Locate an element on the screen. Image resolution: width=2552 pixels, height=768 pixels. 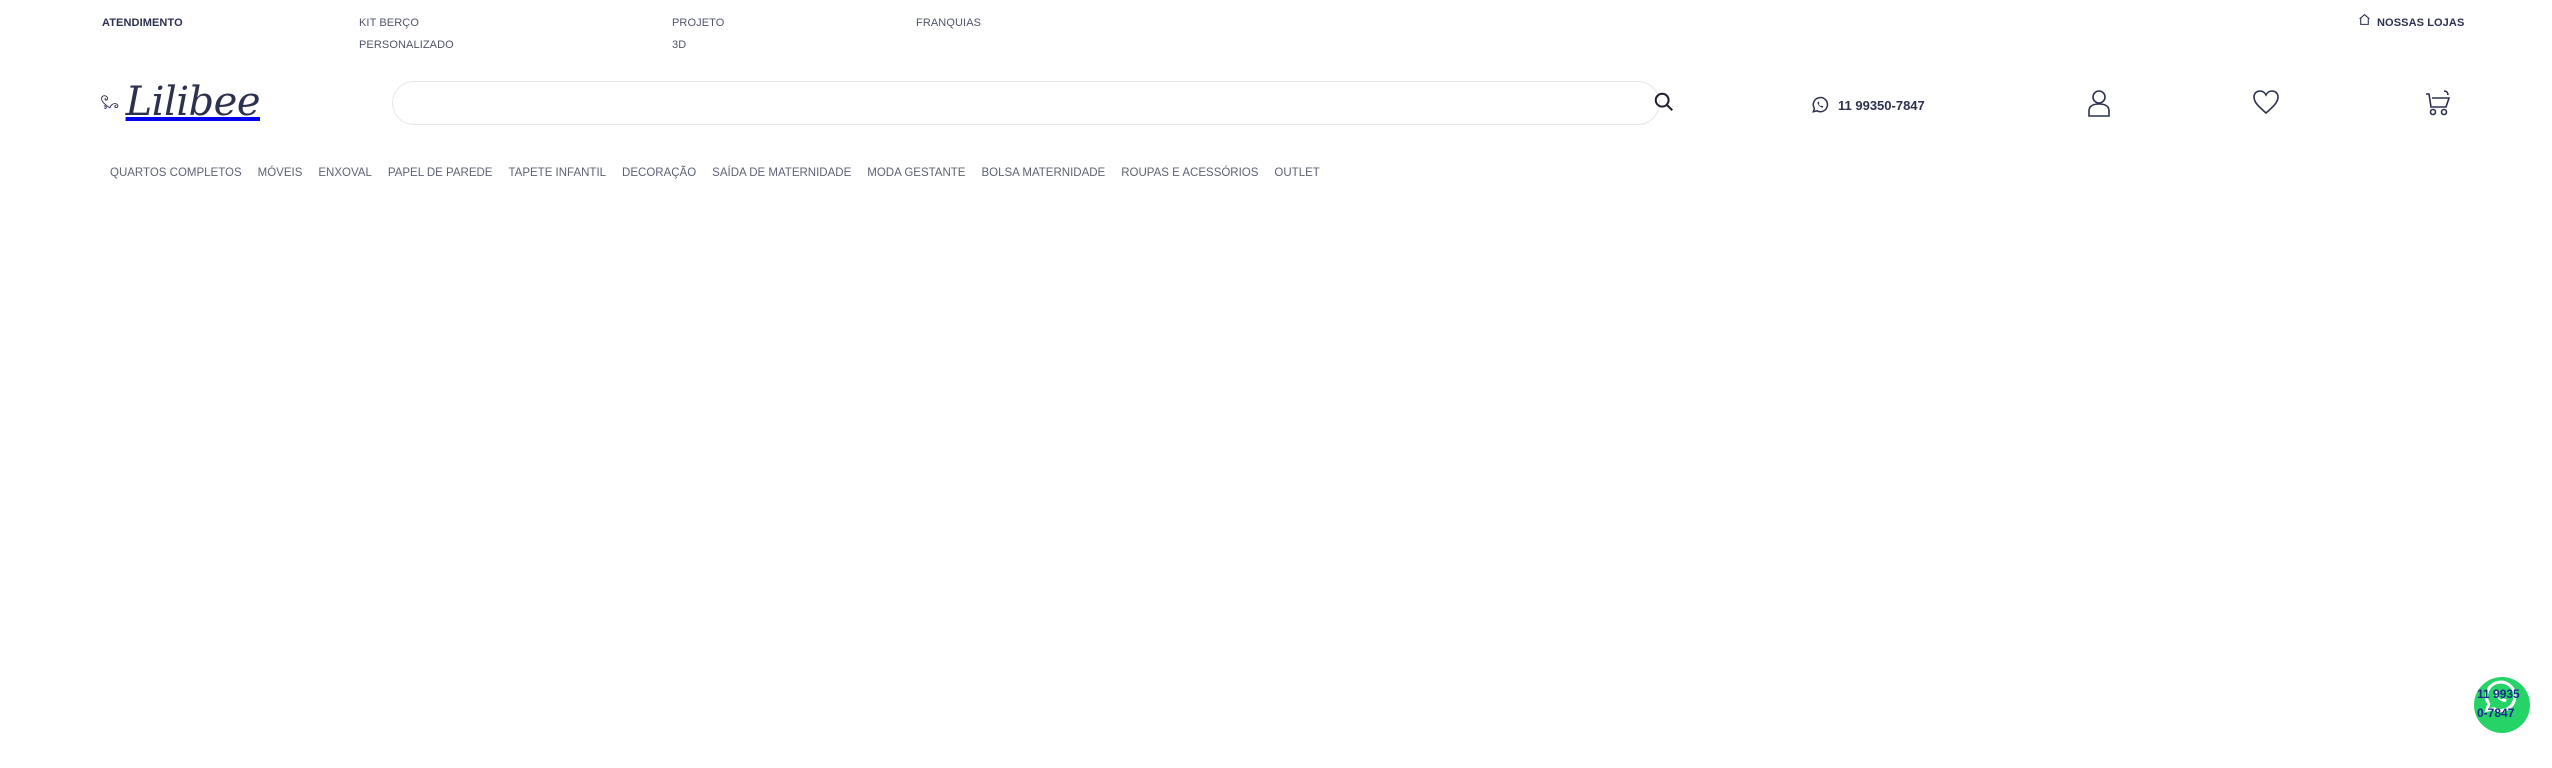
logo-text: Lilibee is located at coordinates (193, 102).